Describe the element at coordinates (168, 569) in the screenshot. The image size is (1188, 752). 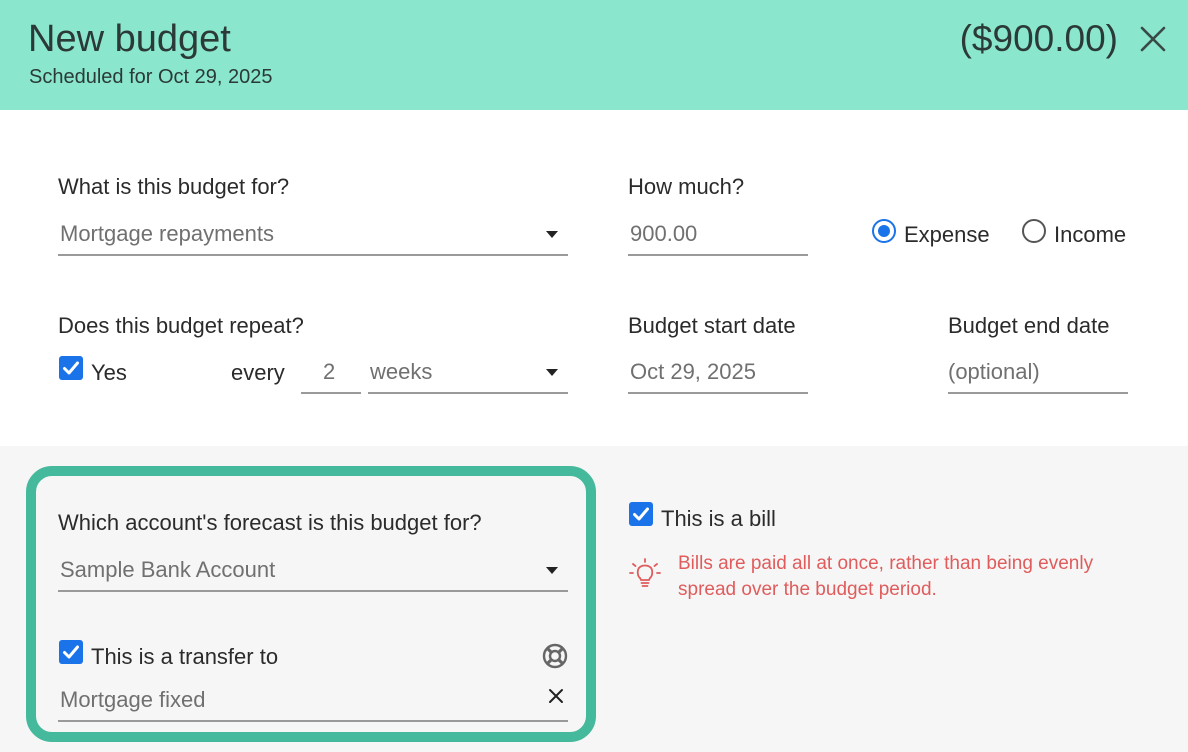
I see `account-value: Sample Bank Account` at that location.